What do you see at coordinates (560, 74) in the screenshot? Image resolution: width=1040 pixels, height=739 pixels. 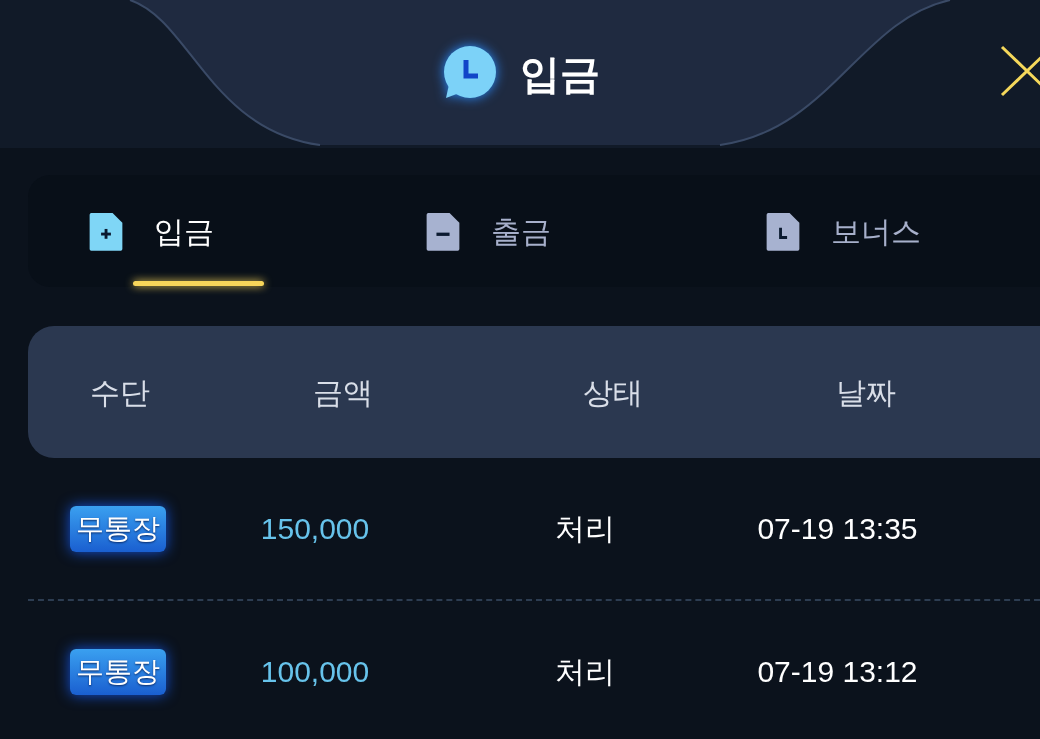 I see `window-title: 입금` at bounding box center [560, 74].